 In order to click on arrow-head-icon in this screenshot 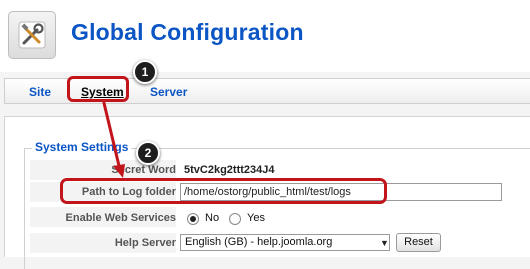, I will do `click(119, 171)`.